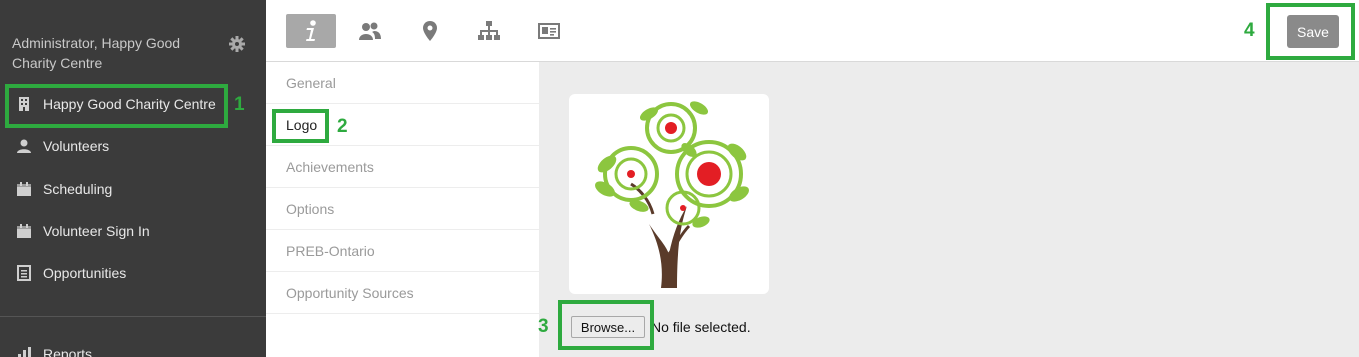 Image resolution: width=1359 pixels, height=357 pixels. What do you see at coordinates (402, 83) in the screenshot?
I see `section-item-general: General` at bounding box center [402, 83].